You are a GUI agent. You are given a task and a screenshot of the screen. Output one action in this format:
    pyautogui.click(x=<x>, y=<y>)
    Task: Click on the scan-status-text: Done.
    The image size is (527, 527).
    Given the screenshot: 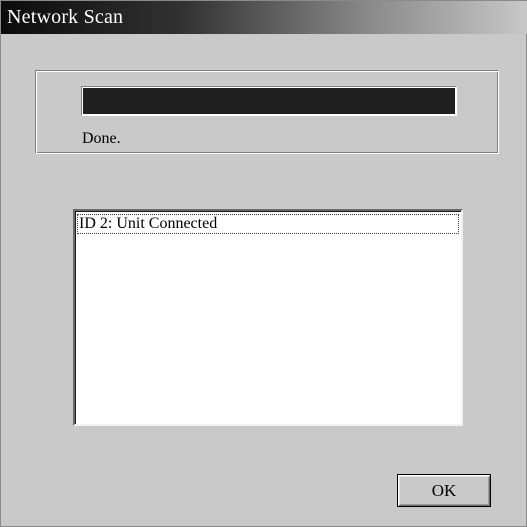 What is the action you would take?
    pyautogui.click(x=101, y=138)
    